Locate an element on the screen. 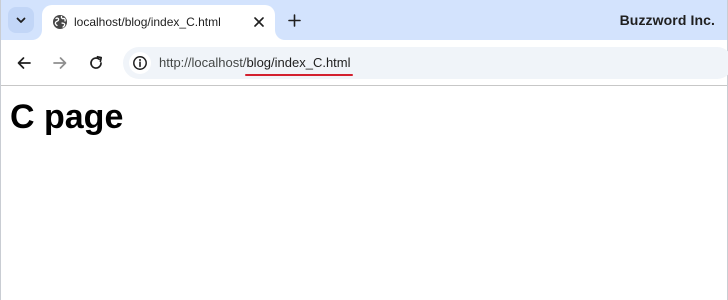 This screenshot has height=300, width=728. forward-button is located at coordinates (60, 63).